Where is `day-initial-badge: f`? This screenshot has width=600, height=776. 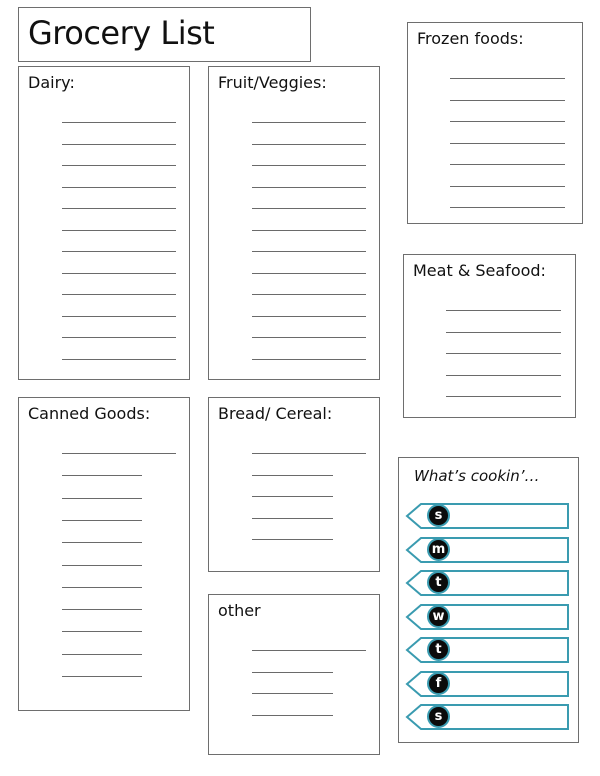
day-initial-badge: f is located at coordinates (438, 683).